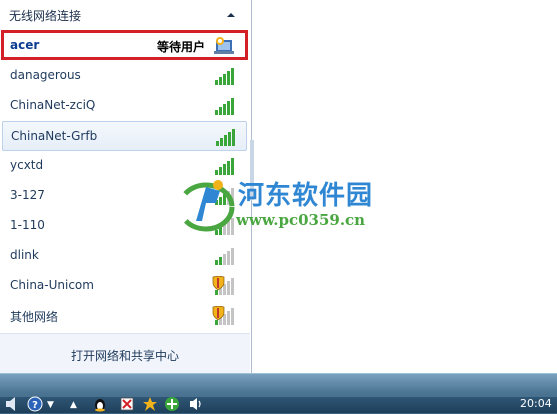 The height and width of the screenshot is (414, 557). Describe the element at coordinates (125, 285) in the screenshot. I see `network-item-china-unicom: China-Unicom` at that location.